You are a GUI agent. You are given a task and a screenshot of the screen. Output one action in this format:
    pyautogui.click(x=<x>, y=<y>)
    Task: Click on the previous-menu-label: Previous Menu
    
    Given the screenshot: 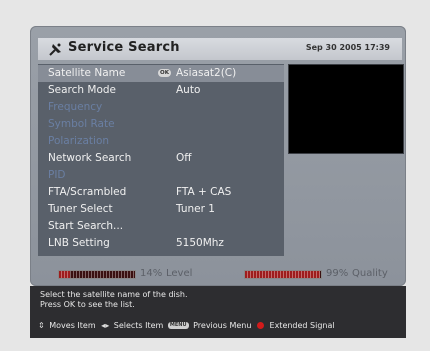 What is the action you would take?
    pyautogui.click(x=222, y=325)
    